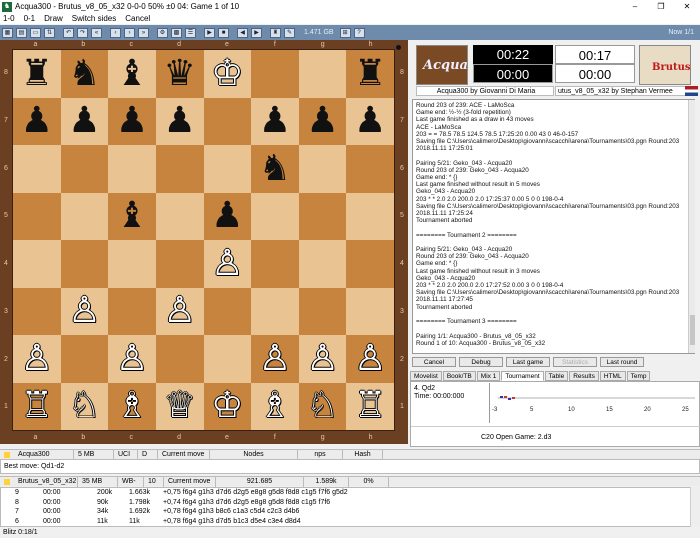  I want to click on piece-h8: ♜, so click(370, 73).